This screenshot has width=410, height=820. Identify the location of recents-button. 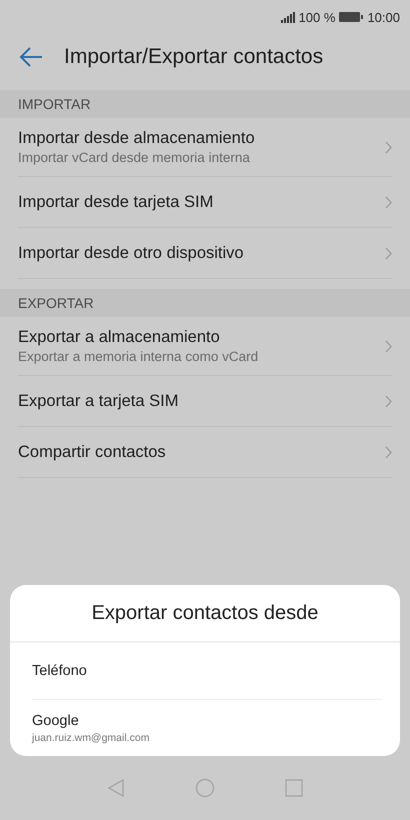
(294, 788).